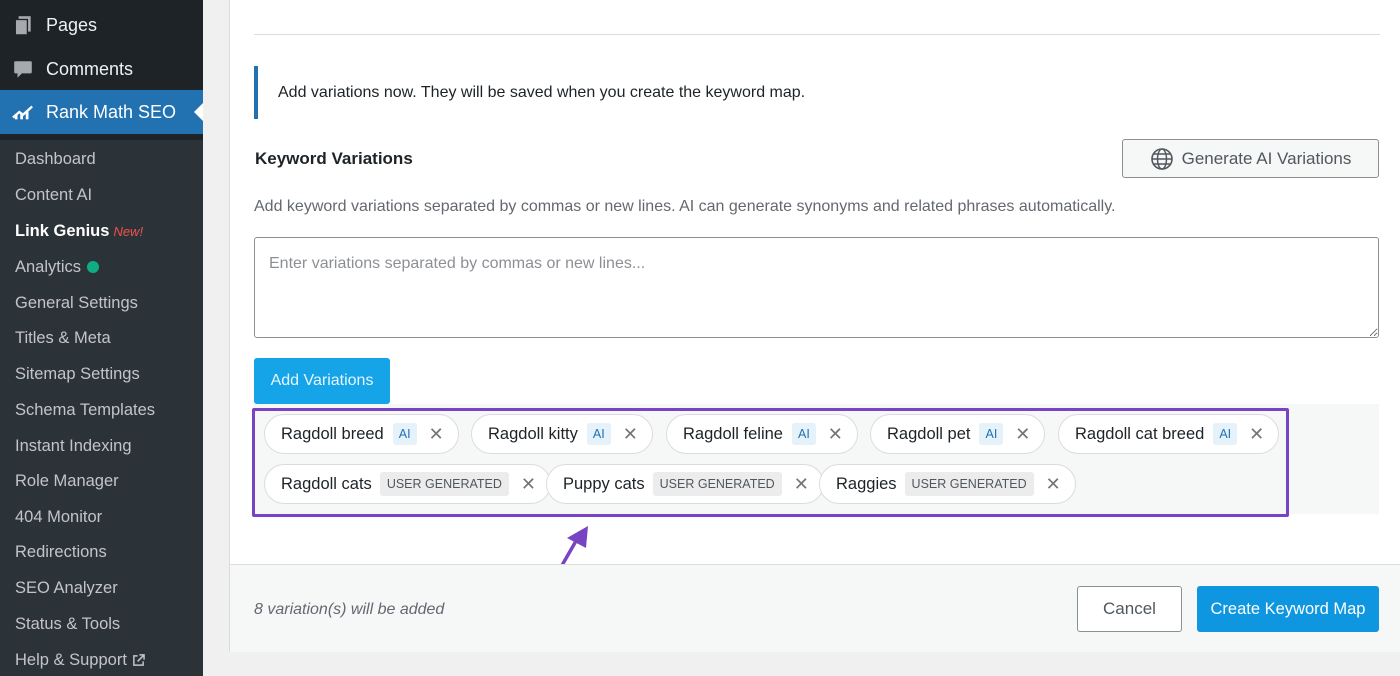 Image resolution: width=1400 pixels, height=676 pixels. What do you see at coordinates (1129, 609) in the screenshot?
I see `cancel-button: Cancel` at bounding box center [1129, 609].